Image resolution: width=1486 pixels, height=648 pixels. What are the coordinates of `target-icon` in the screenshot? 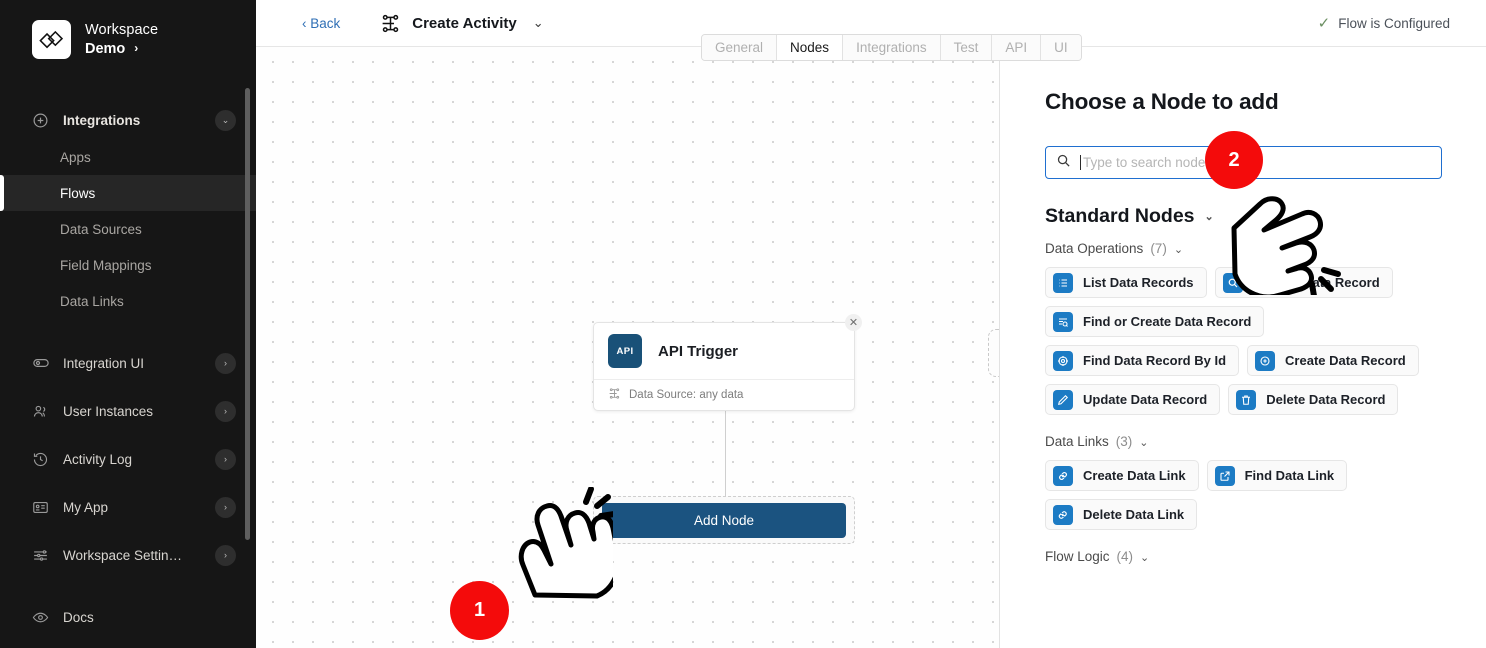 It's located at (1063, 360).